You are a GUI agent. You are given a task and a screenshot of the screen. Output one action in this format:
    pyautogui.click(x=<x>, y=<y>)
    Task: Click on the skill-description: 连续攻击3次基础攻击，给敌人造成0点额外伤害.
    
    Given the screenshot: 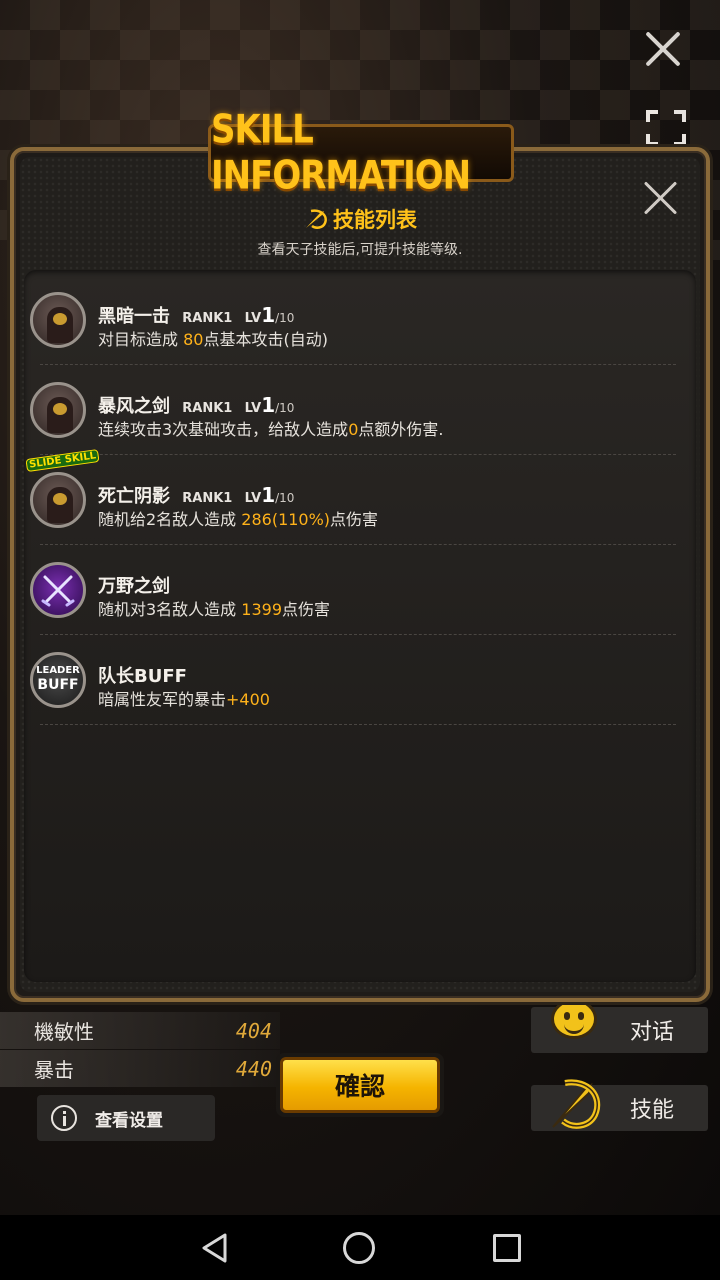 What is the action you would take?
    pyautogui.click(x=270, y=428)
    